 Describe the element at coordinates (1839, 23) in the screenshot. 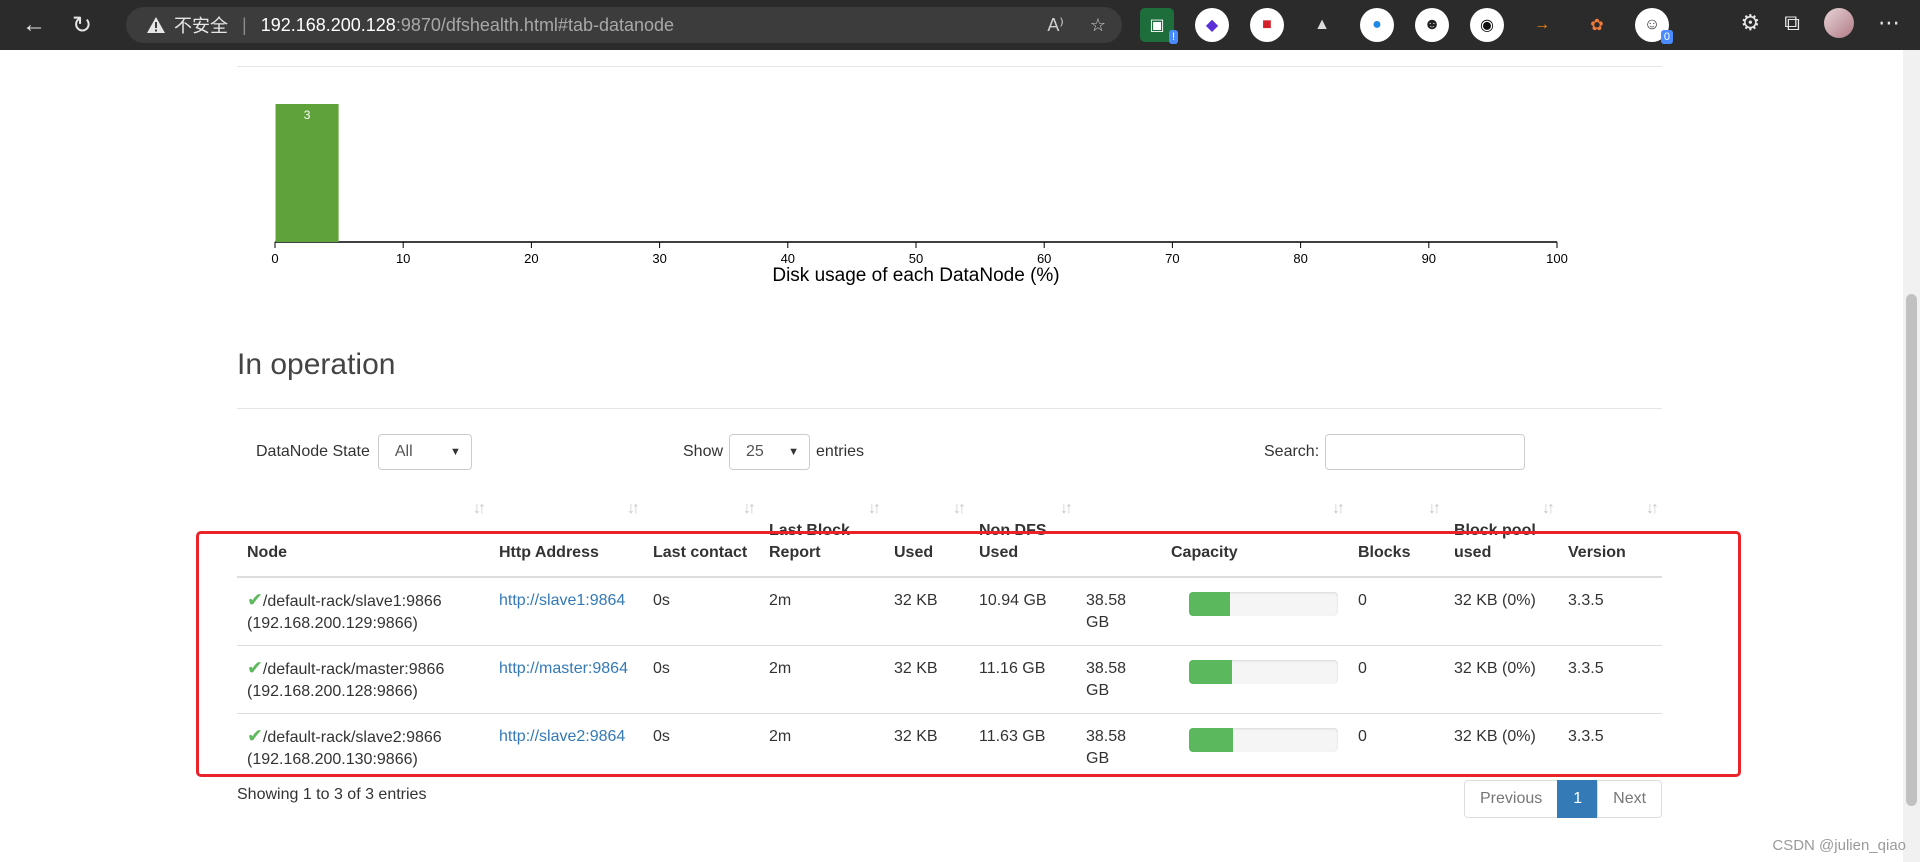

I see `profile-avatar` at that location.